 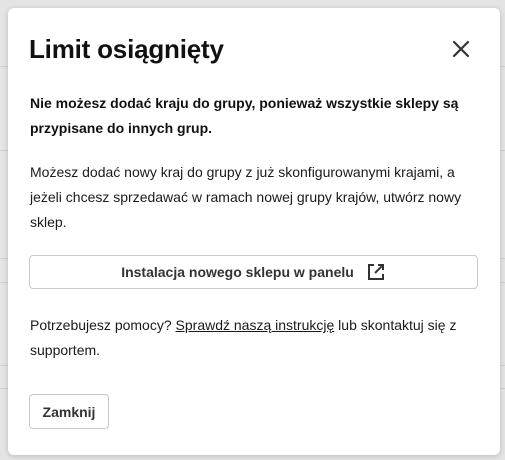 I want to click on install-button-label: Instalacja nowego sklepu w panelu, so click(x=237, y=272).